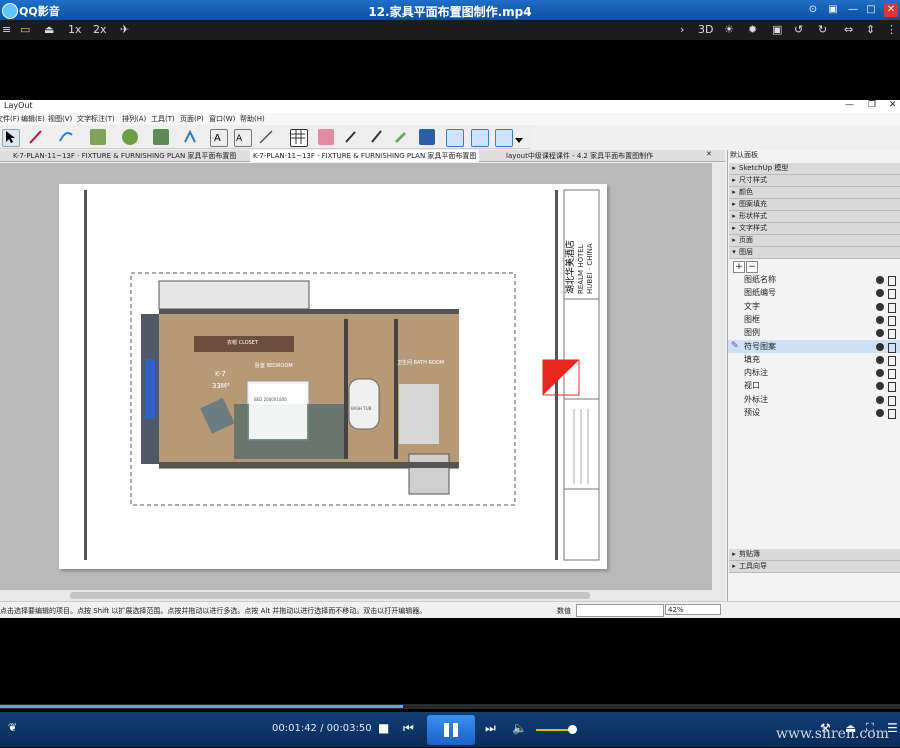 This screenshot has width=900, height=748. Describe the element at coordinates (400, 137) in the screenshot. I see `join-tool-icon` at that location.